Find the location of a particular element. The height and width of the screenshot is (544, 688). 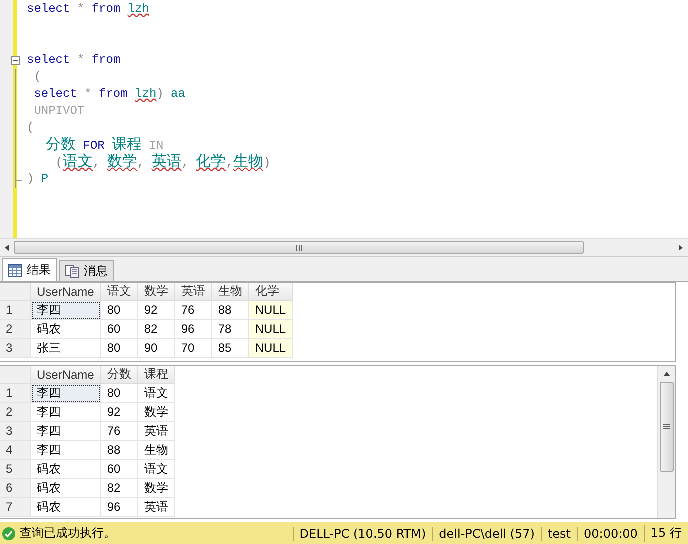

scroll-up-icon is located at coordinates (666, 374).